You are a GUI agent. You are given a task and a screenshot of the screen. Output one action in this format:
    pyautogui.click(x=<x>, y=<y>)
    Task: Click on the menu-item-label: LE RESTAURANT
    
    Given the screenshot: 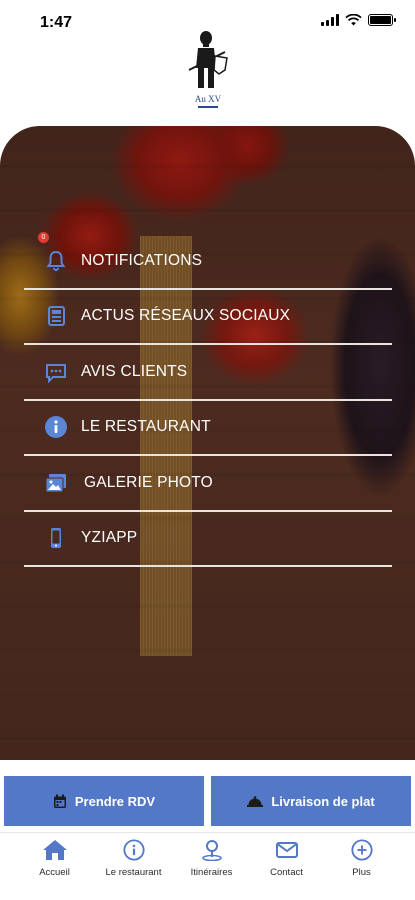 What is the action you would take?
    pyautogui.click(x=146, y=427)
    